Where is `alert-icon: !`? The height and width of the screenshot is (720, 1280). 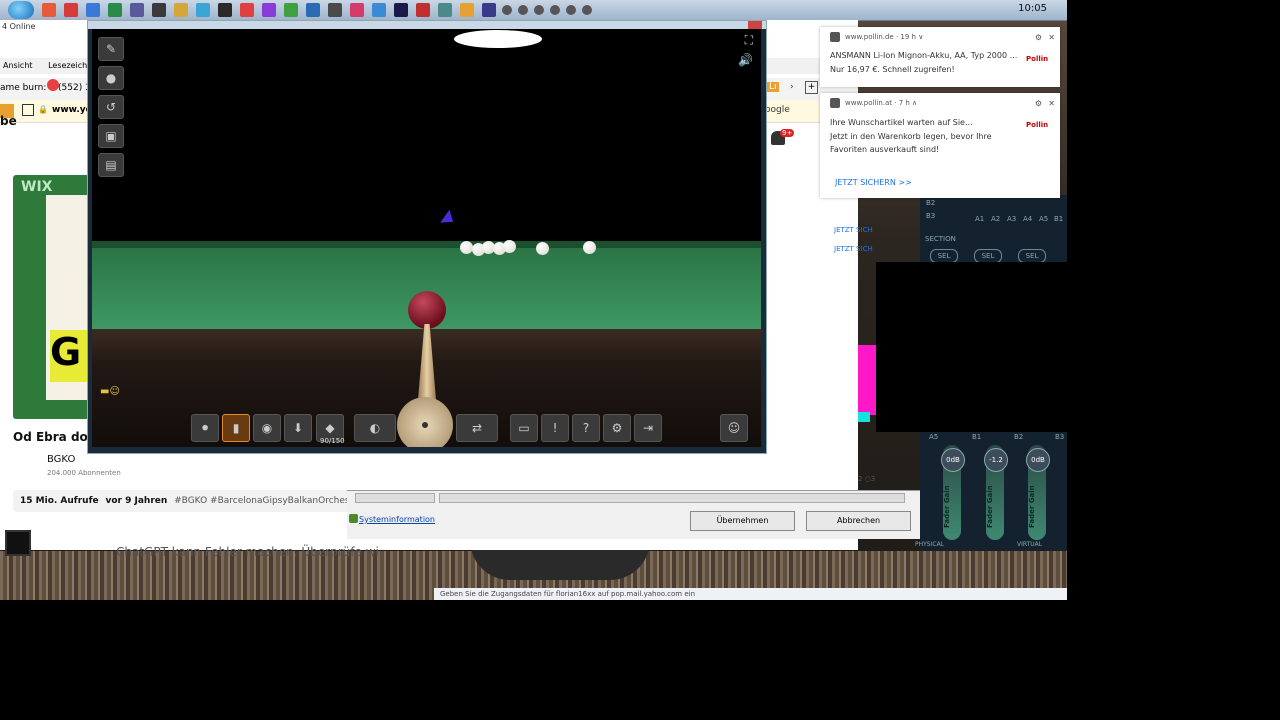 alert-icon: ! is located at coordinates (555, 428).